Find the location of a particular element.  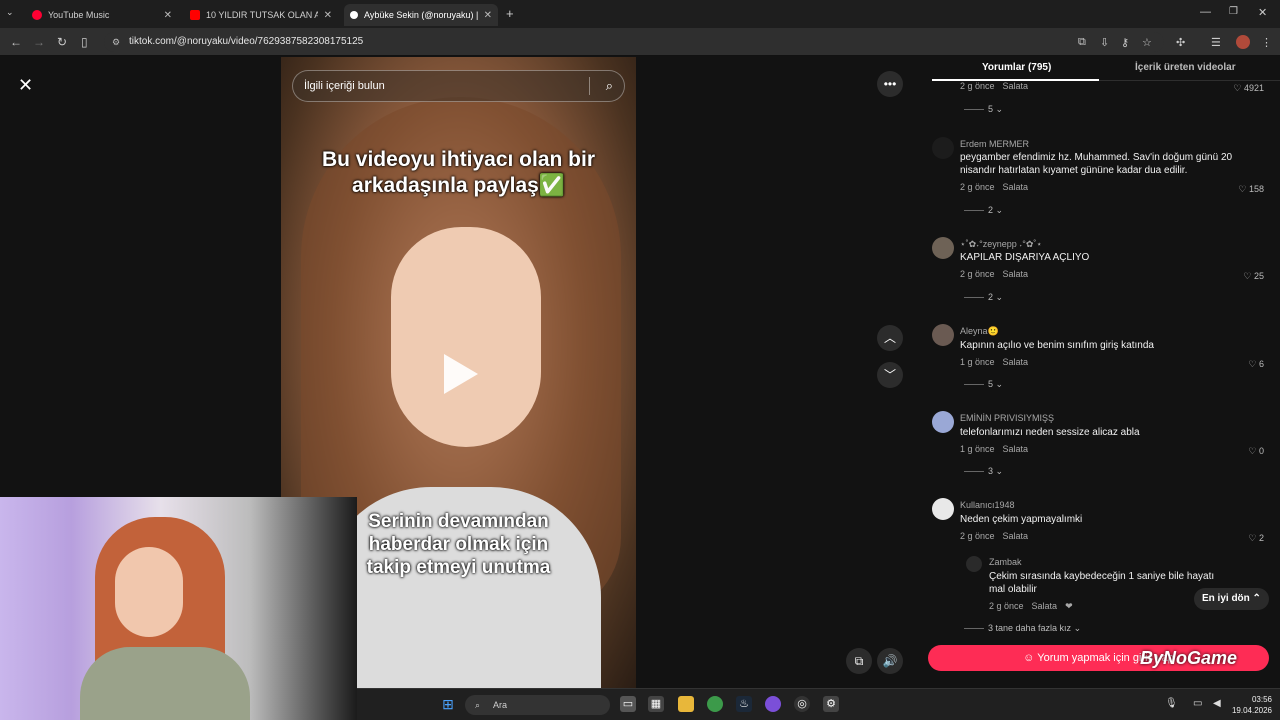

install-icon: ⇩ is located at coordinates (1104, 42).